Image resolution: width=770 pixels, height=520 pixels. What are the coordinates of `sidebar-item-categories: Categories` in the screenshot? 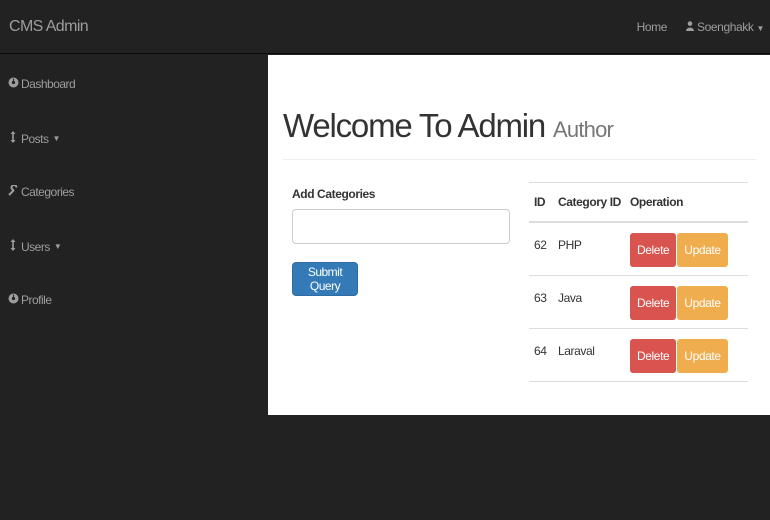 It's located at (41, 191).